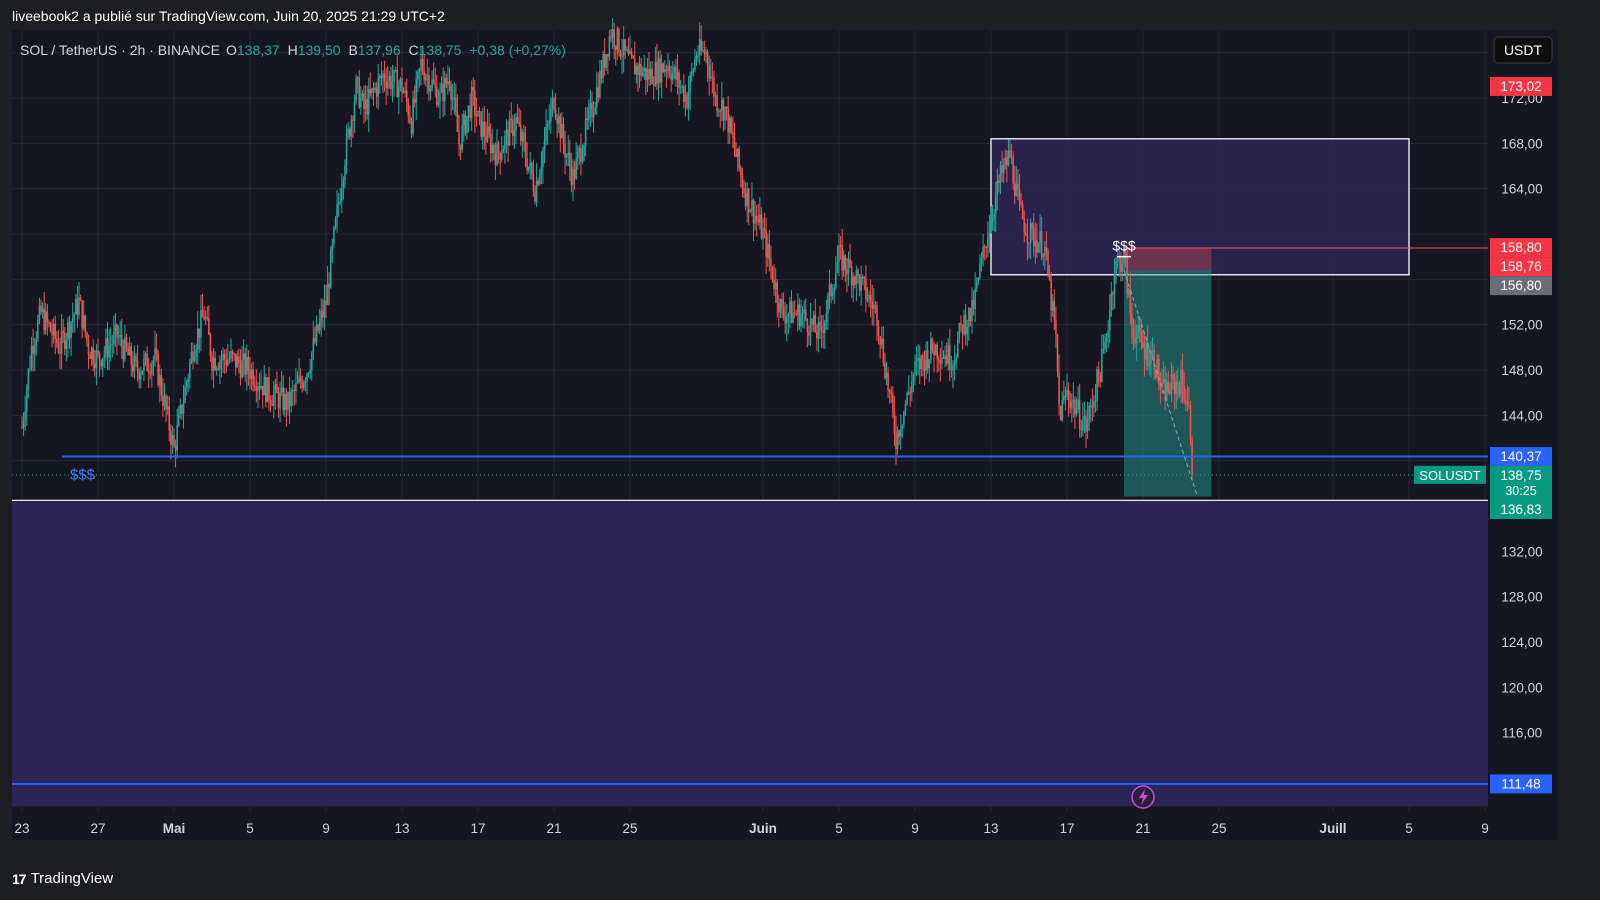 The height and width of the screenshot is (900, 1600). I want to click on price-tick-label: 120,00, so click(1521, 687).